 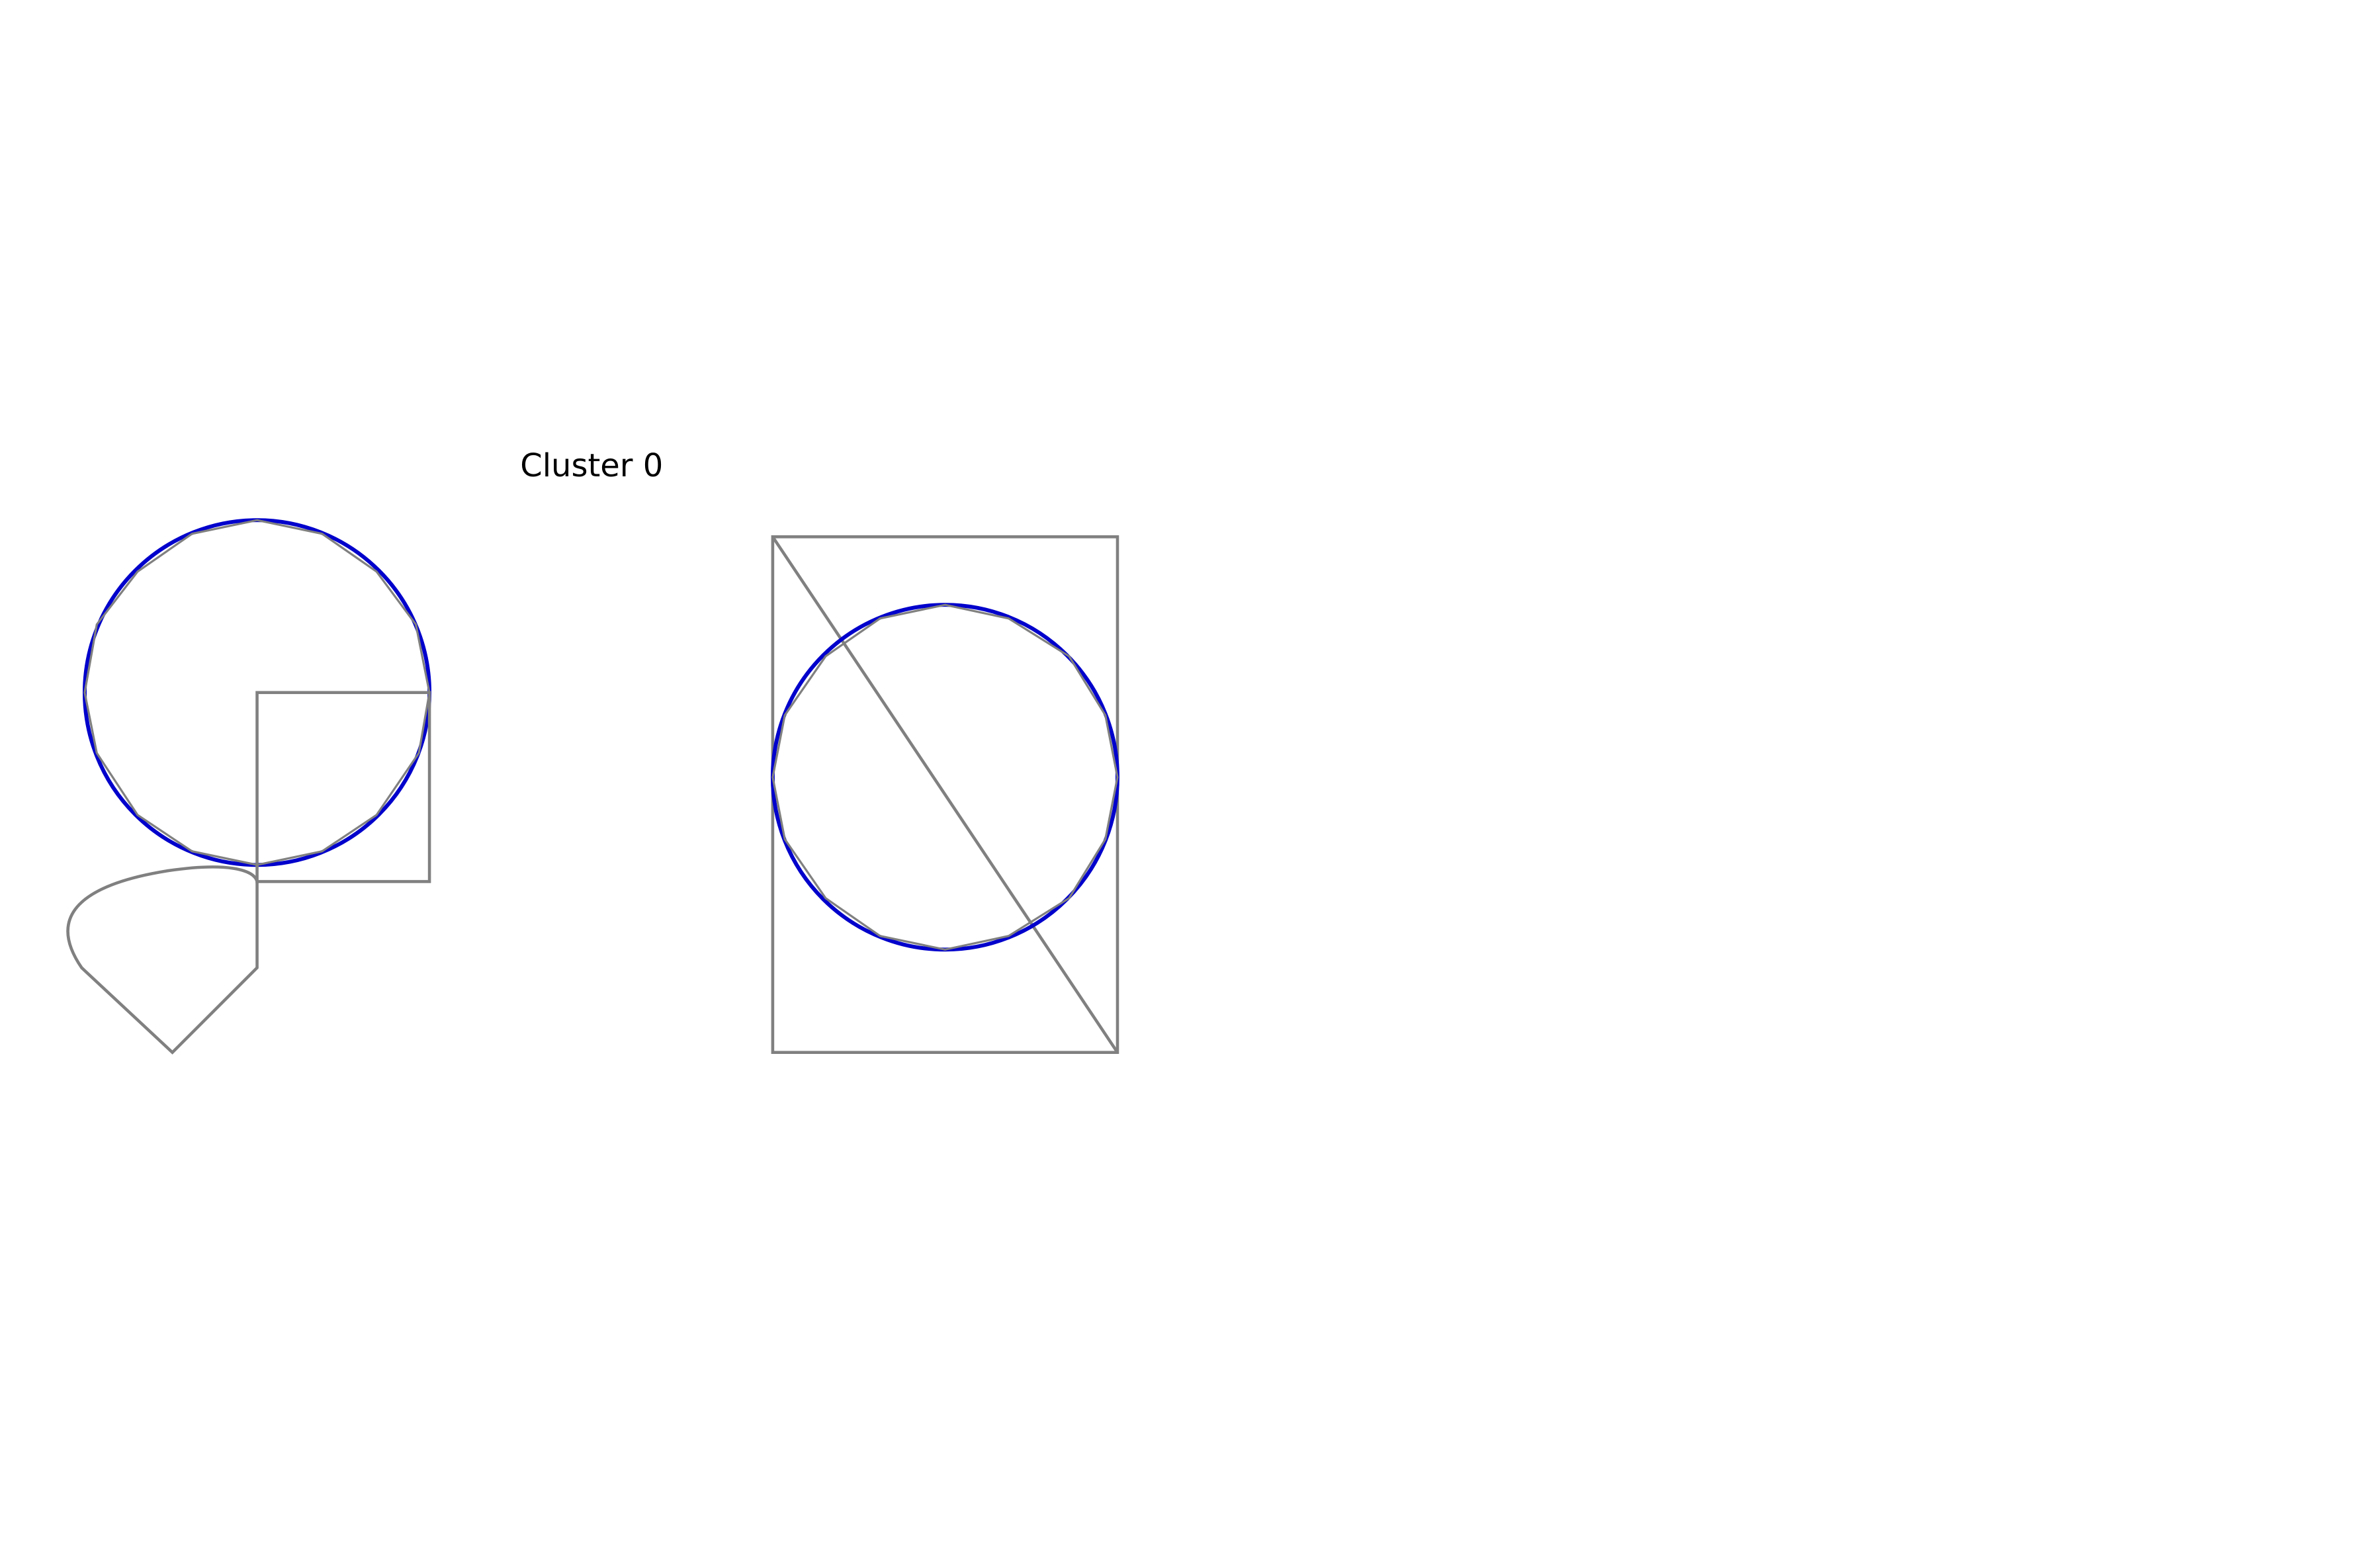 I want to click on sketch-1-teardrop, so click(x=162, y=960).